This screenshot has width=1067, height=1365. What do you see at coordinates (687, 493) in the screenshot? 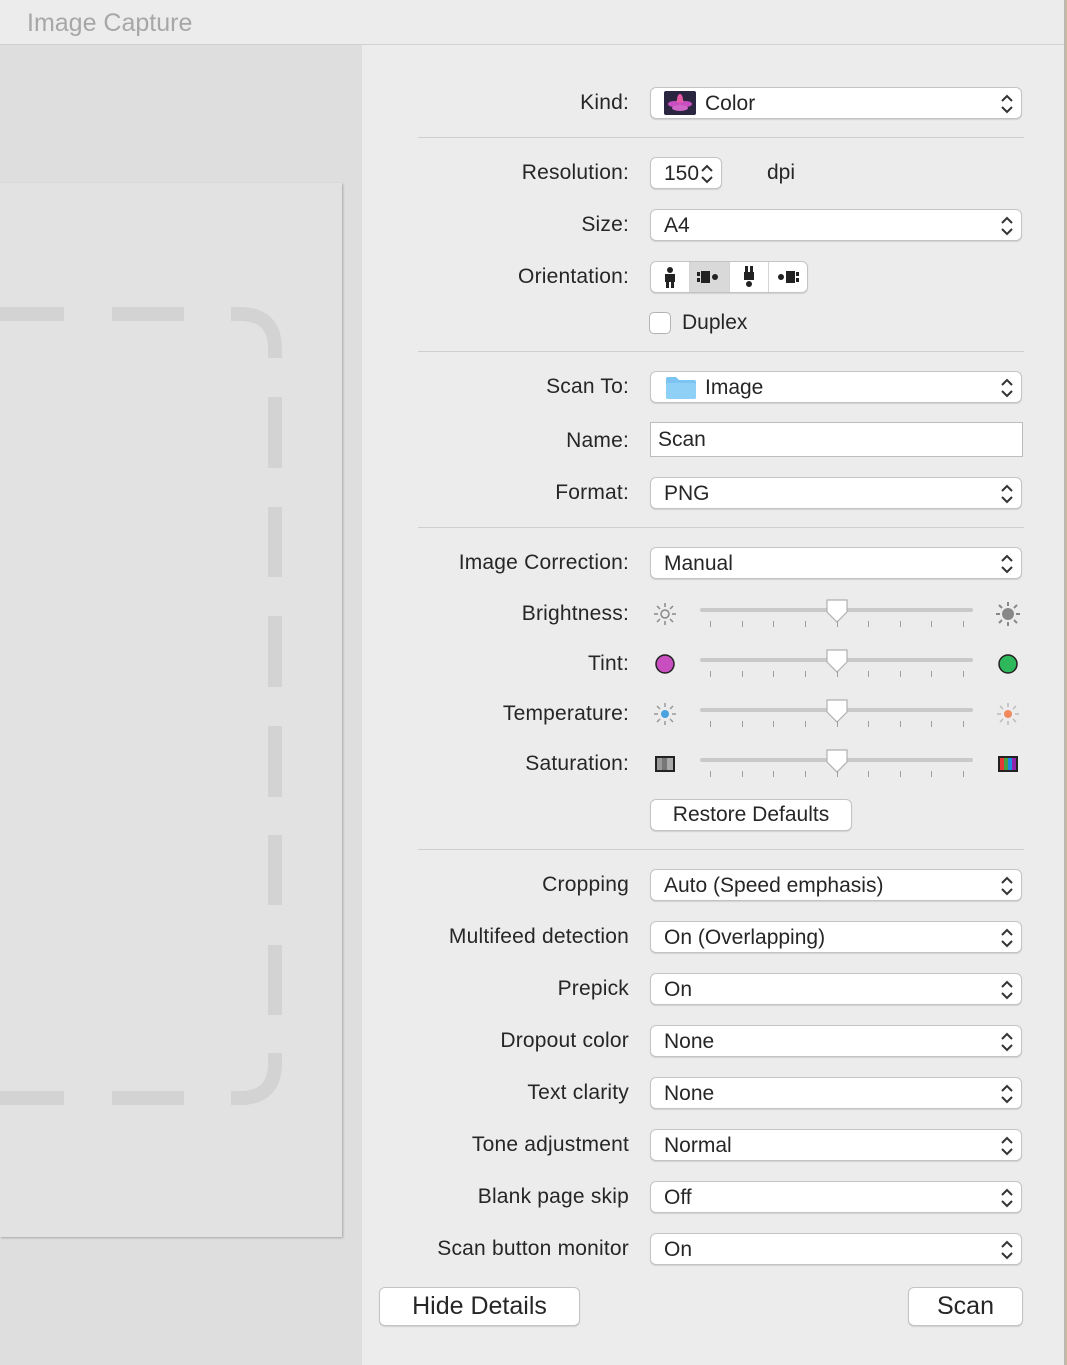
I see `format-value: PNG` at bounding box center [687, 493].